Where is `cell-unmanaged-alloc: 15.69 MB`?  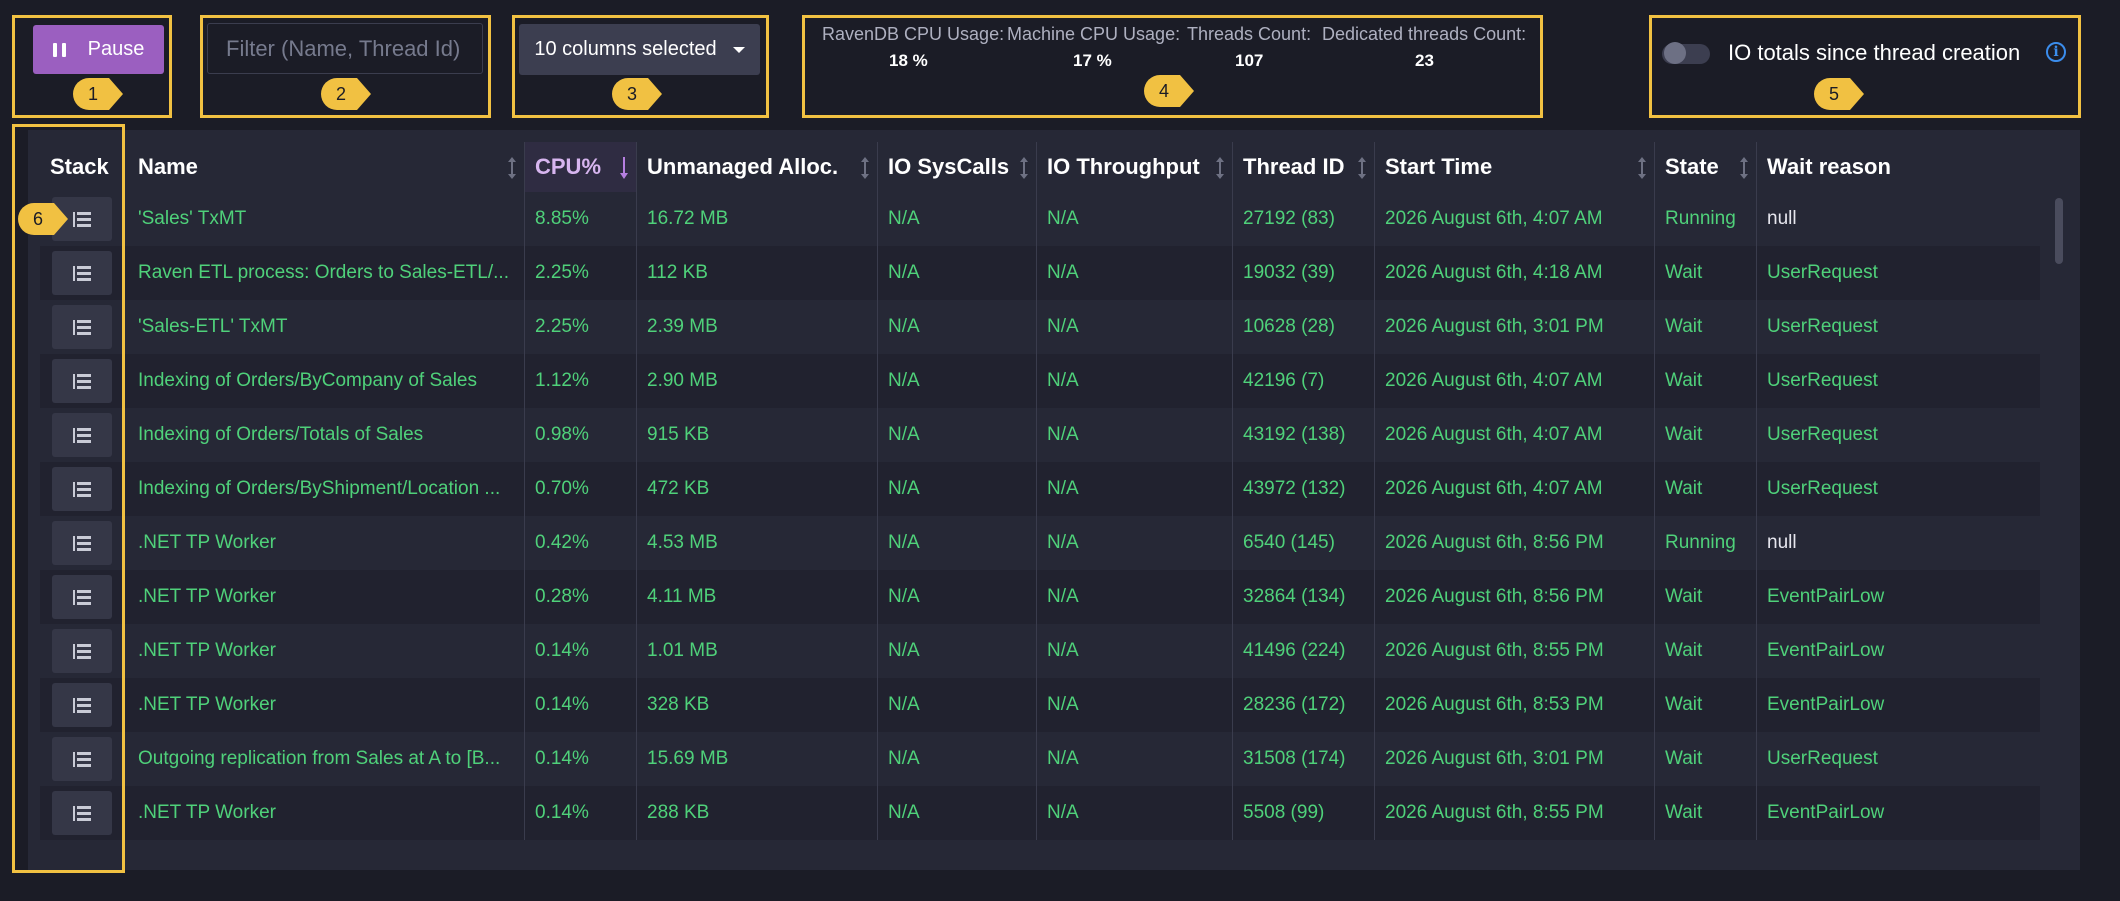
cell-unmanaged-alloc: 15.69 MB is located at coordinates (757, 759).